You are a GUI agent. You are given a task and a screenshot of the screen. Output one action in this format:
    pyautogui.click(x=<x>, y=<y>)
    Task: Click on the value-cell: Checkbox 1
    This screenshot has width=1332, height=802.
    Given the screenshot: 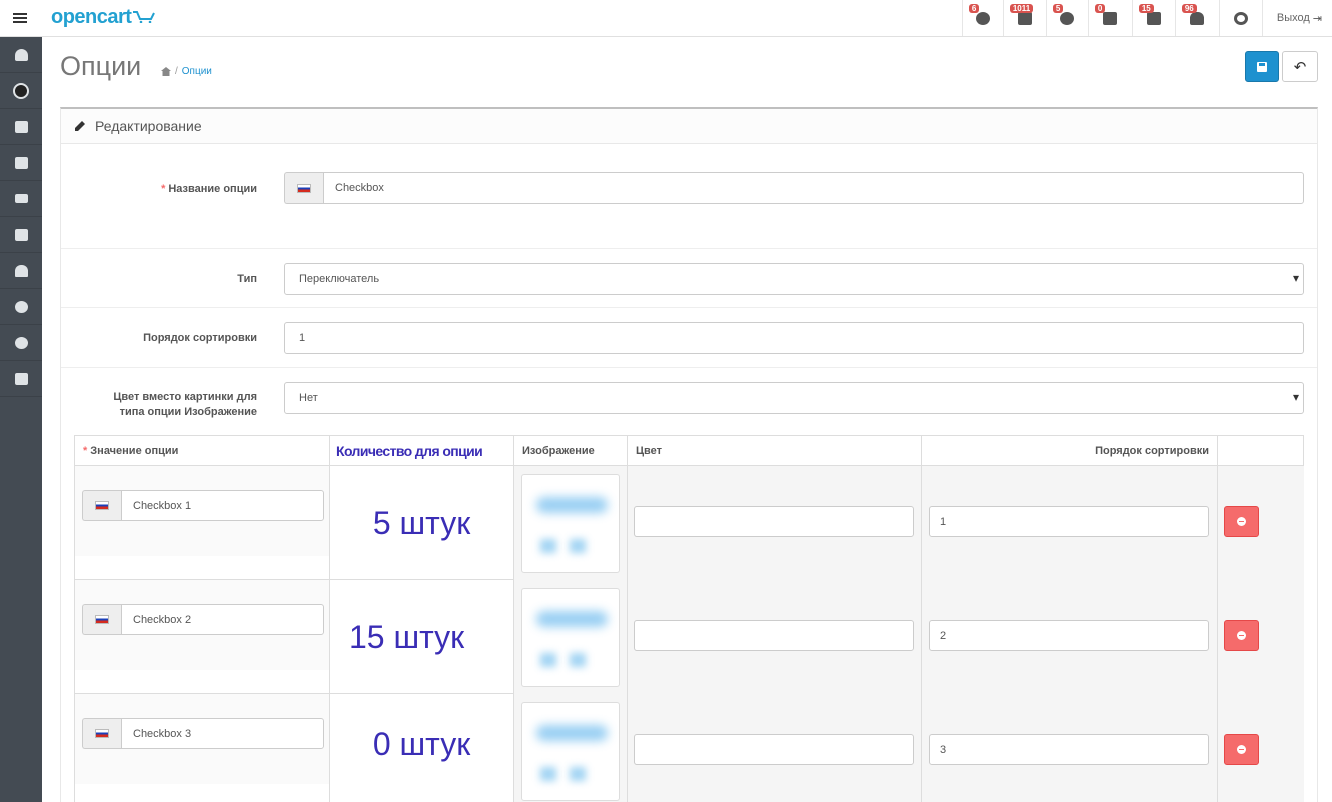 What is the action you would take?
    pyautogui.click(x=202, y=523)
    